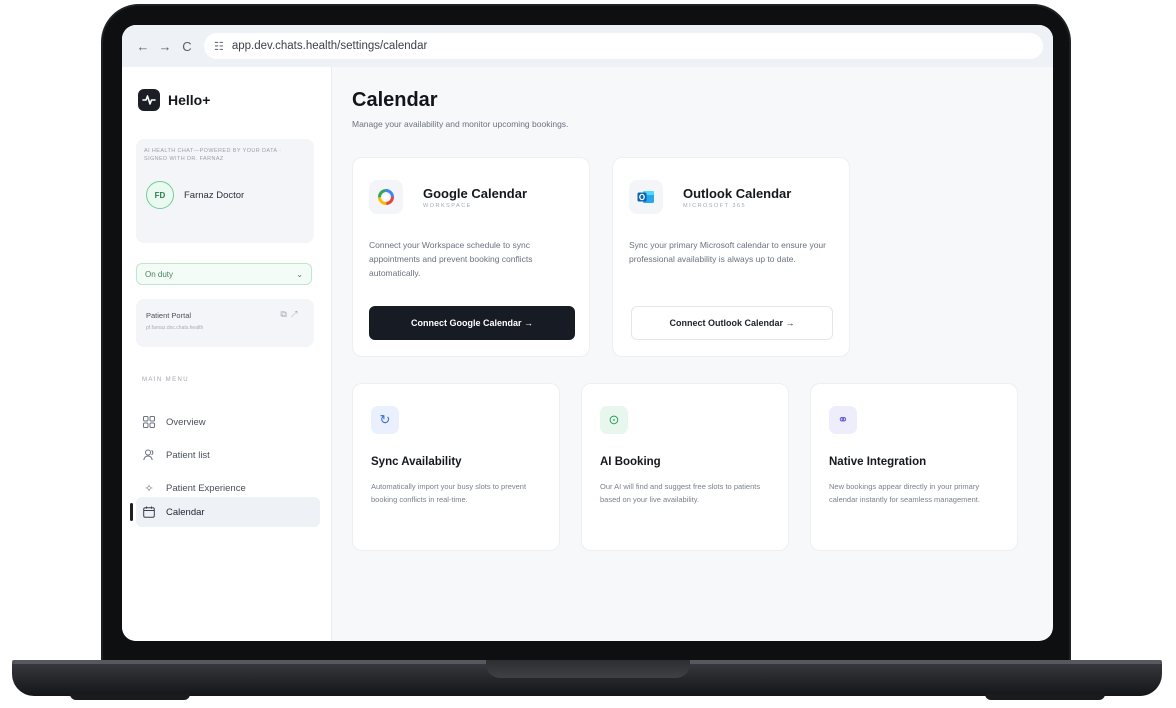 This screenshot has height=708, width=1176. I want to click on url-text: app.dev.chats.health/settings/calendar, so click(329, 46).